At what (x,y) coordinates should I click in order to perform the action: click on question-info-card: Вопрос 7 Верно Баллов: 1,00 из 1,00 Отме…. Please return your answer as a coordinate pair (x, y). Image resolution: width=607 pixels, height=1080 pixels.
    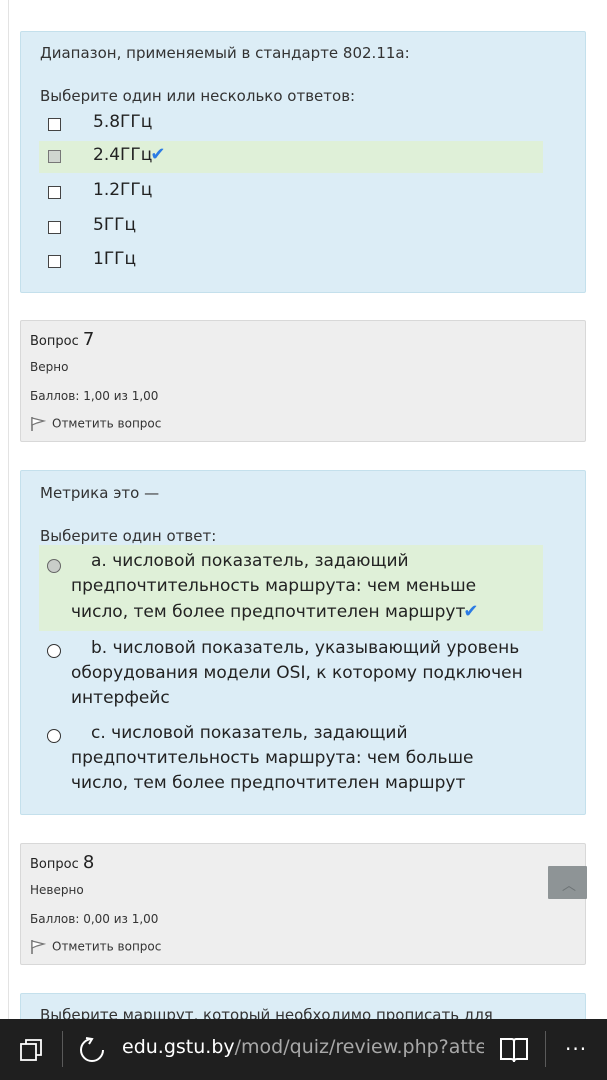
    Looking at the image, I should click on (303, 381).